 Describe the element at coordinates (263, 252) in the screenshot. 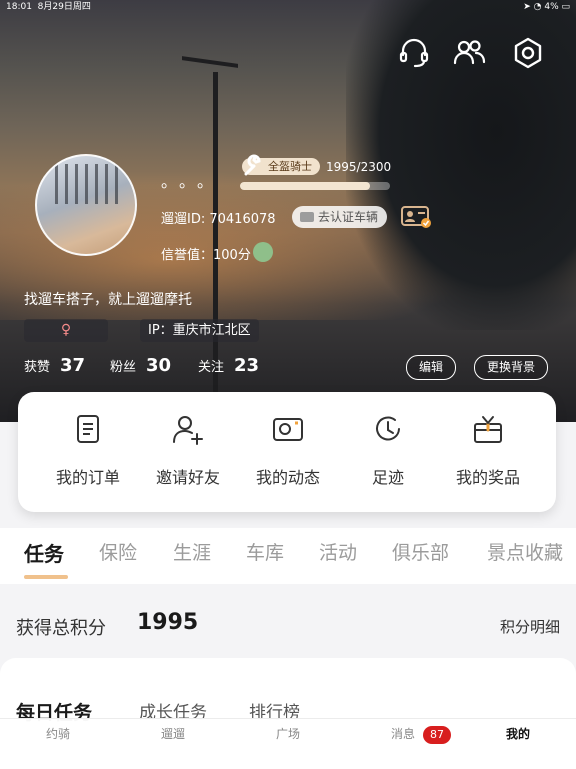

I see `credit-info-icon` at that location.